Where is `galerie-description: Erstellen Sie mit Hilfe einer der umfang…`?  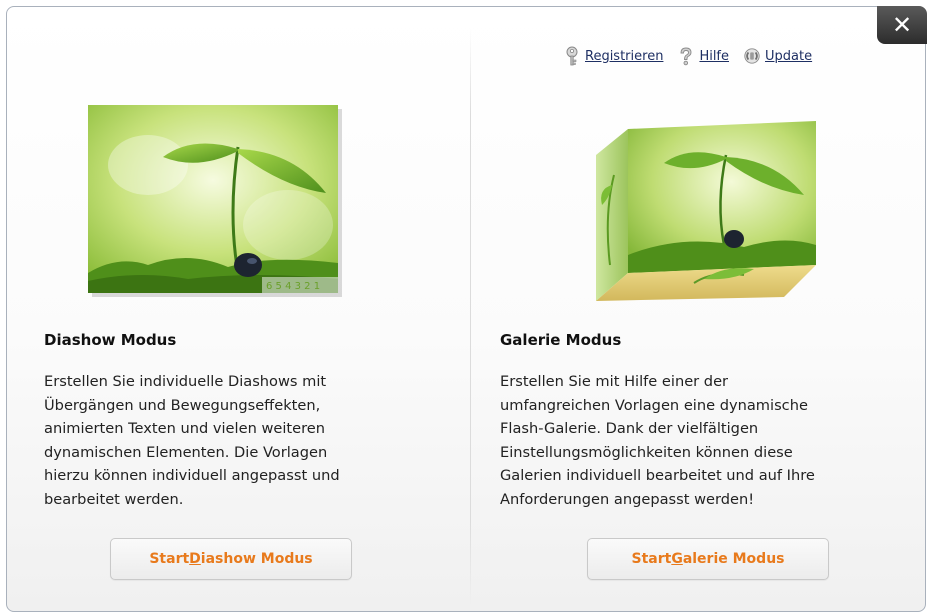
galerie-description: Erstellen Sie mit Hilfe einer der umfang… is located at coordinates (657, 440).